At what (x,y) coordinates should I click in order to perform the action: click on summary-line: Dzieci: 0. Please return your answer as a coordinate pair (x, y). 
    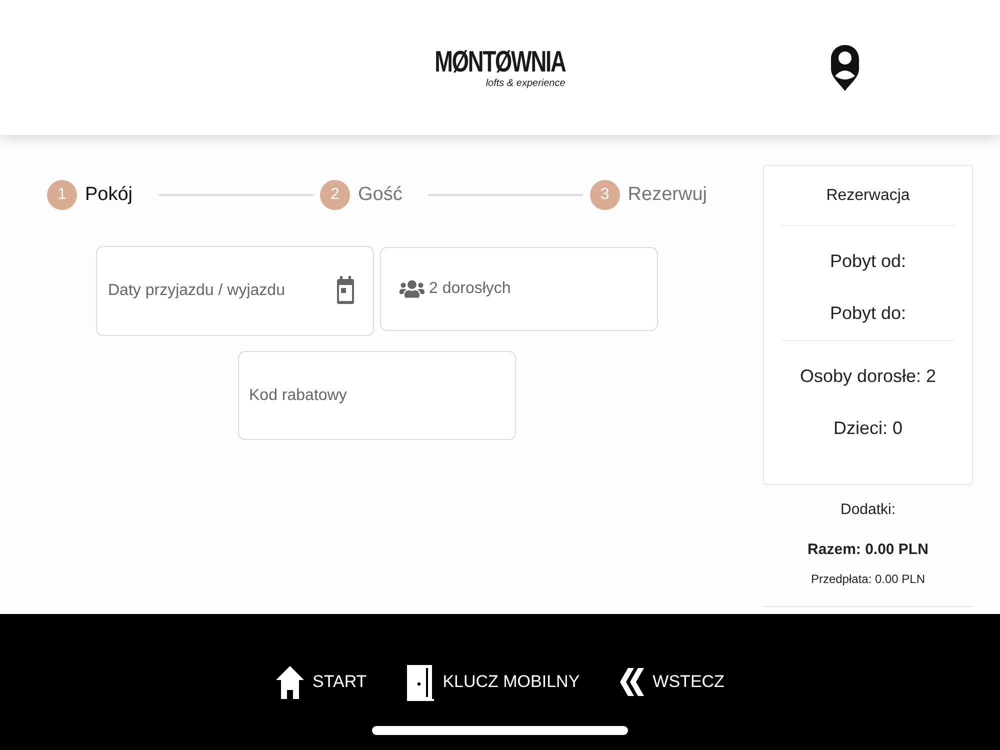
    Looking at the image, I should click on (868, 428).